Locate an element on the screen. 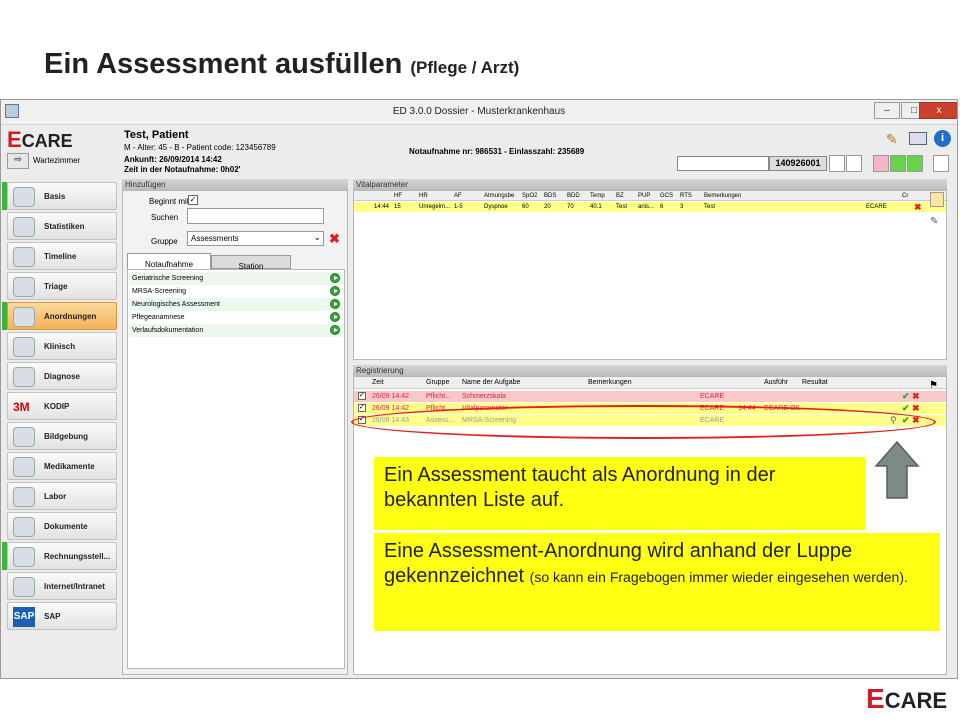  vitals-col-header: SpO2 is located at coordinates (530, 196).